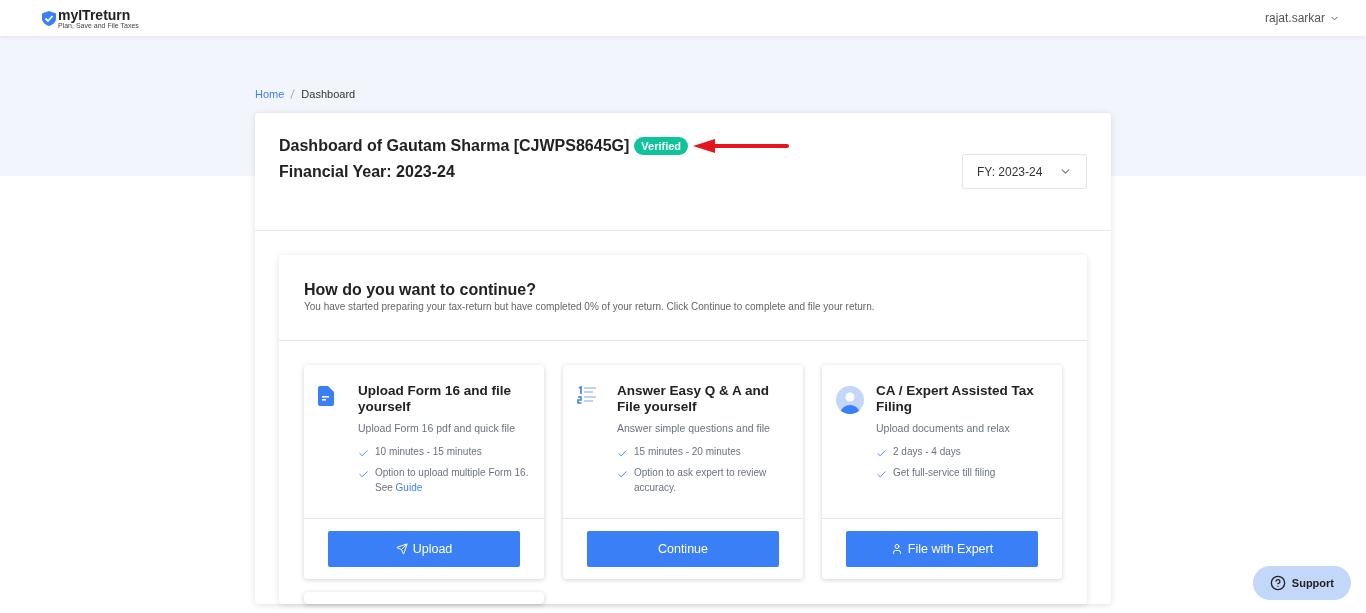 This screenshot has height=613, width=1366. I want to click on year-select: FY: 2023-24, so click(1024, 171).